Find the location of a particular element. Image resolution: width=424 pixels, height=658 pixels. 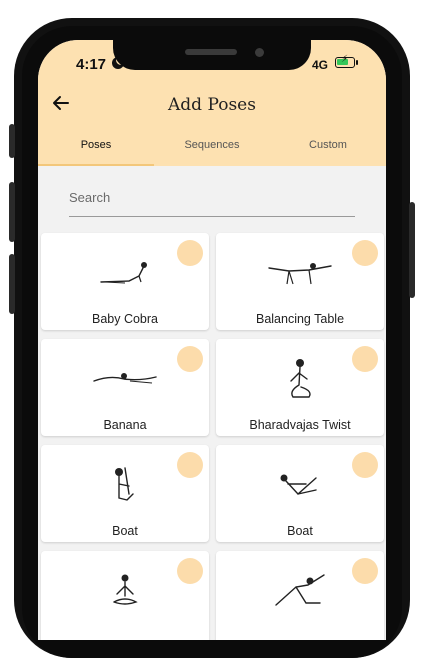

search-field is located at coordinates (212, 202).